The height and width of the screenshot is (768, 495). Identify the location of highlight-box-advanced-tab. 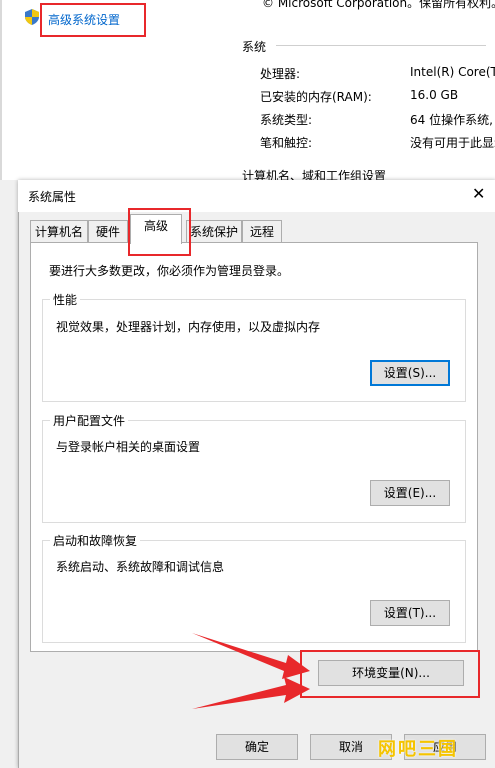
(159, 232).